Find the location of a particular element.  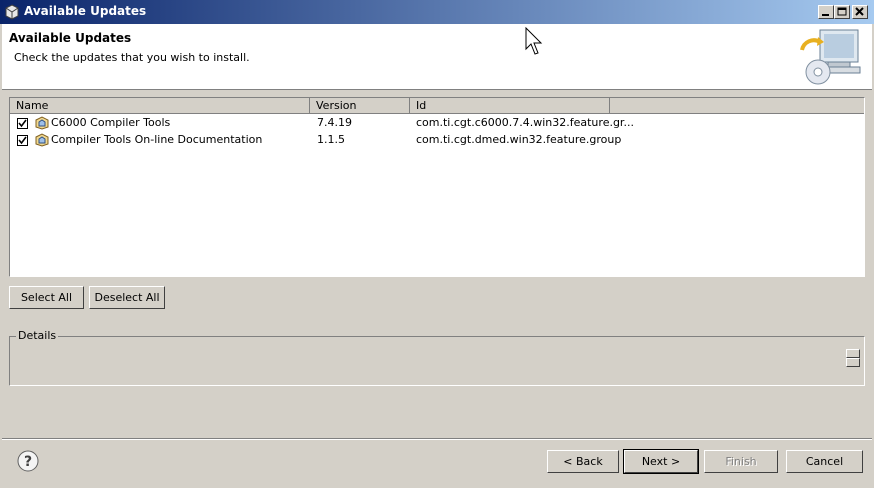

table-header: Name Version Id is located at coordinates (437, 106).